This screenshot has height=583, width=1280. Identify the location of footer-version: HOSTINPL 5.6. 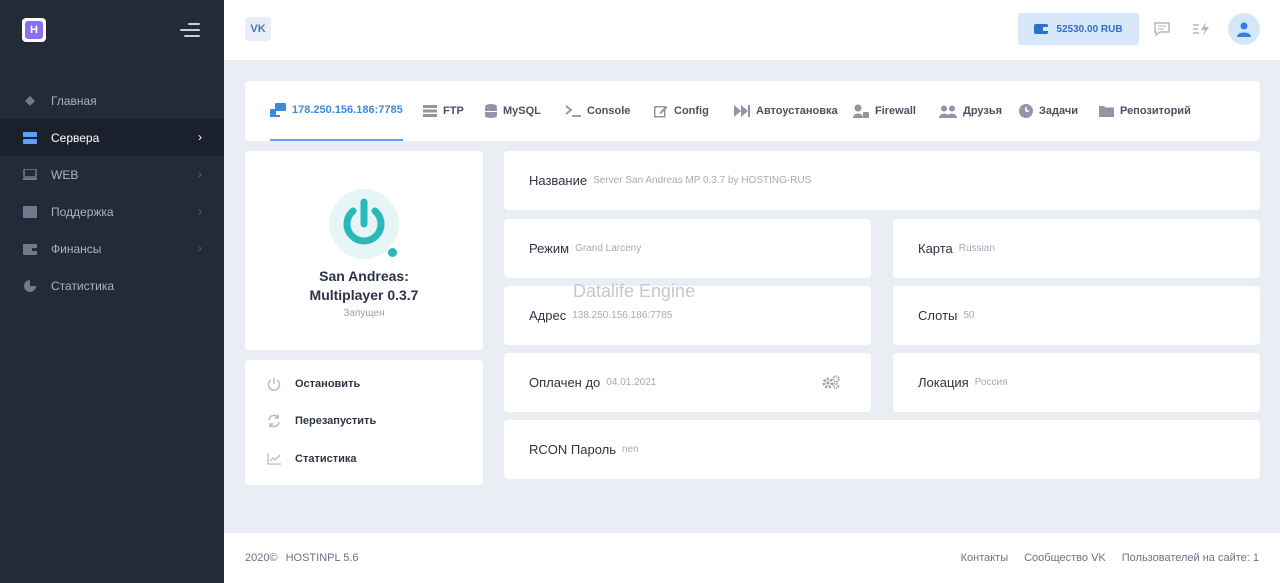
(322, 558).